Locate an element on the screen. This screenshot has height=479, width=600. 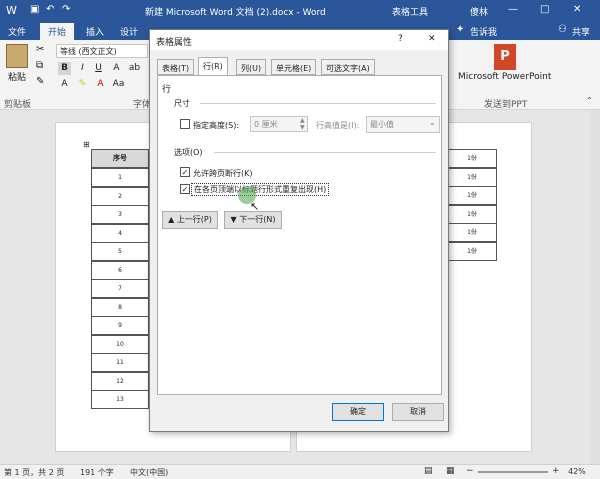
share-button: 共享 is located at coordinates (581, 31).